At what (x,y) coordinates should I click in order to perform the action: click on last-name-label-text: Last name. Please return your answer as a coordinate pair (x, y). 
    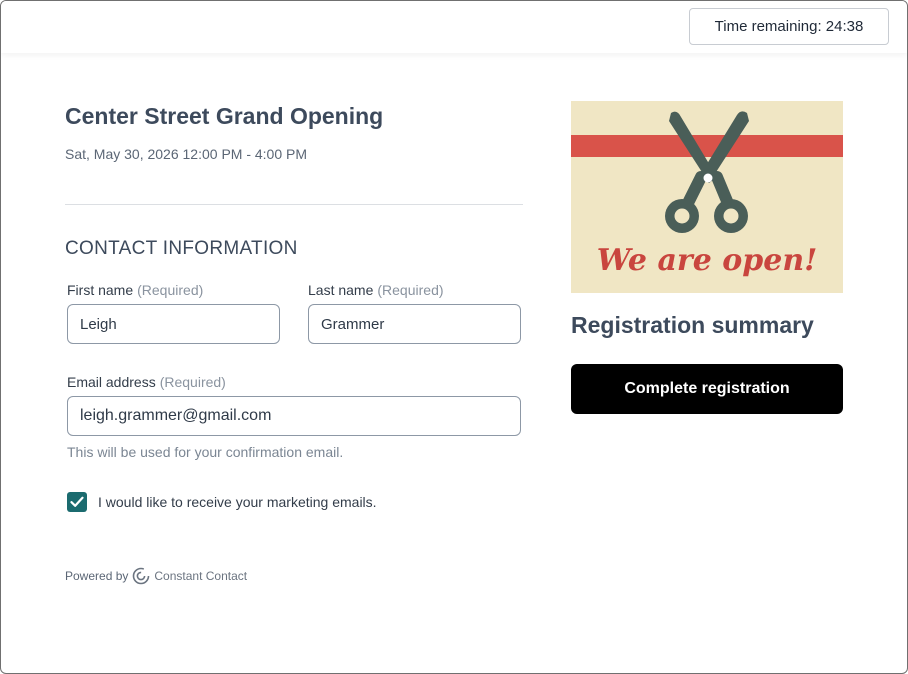
    Looking at the image, I should click on (341, 290).